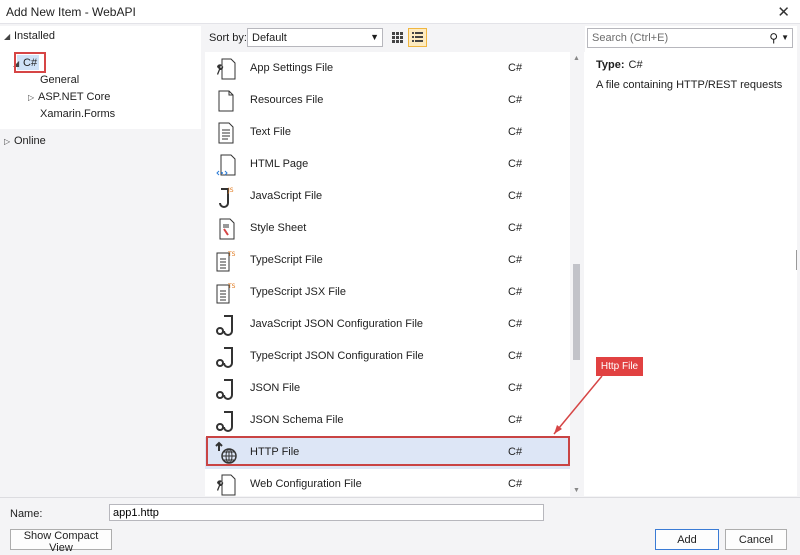  Describe the element at coordinates (226, 197) in the screenshot. I see `js-doc-icon: JS` at that location.